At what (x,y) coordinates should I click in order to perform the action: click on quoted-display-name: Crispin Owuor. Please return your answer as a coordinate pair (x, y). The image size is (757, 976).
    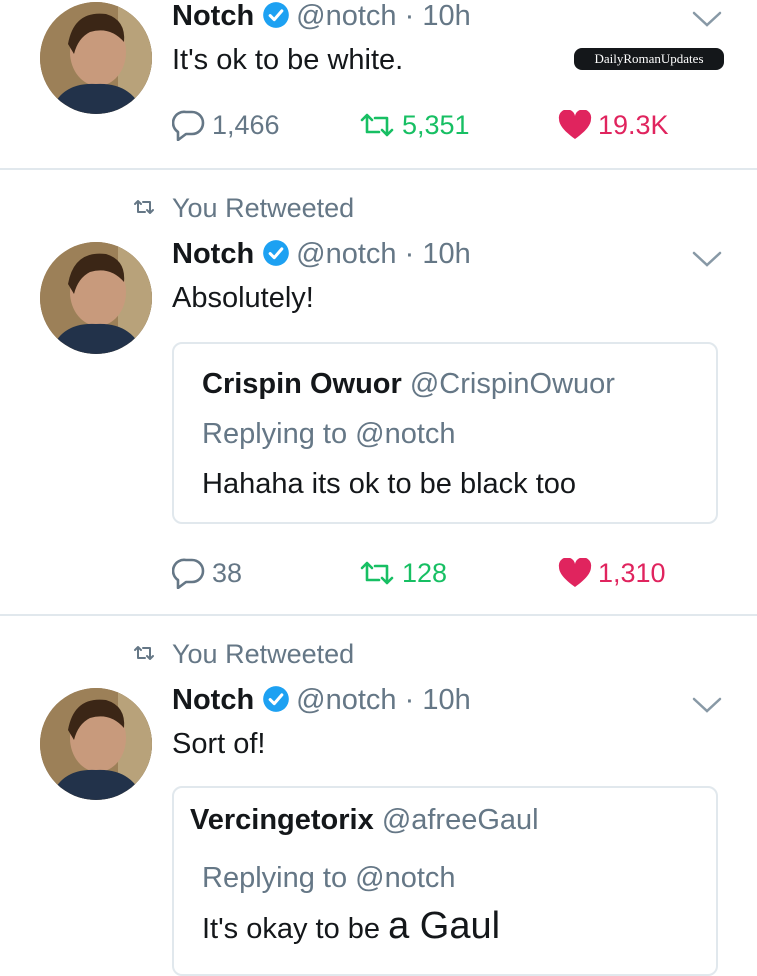
    Looking at the image, I should click on (302, 384).